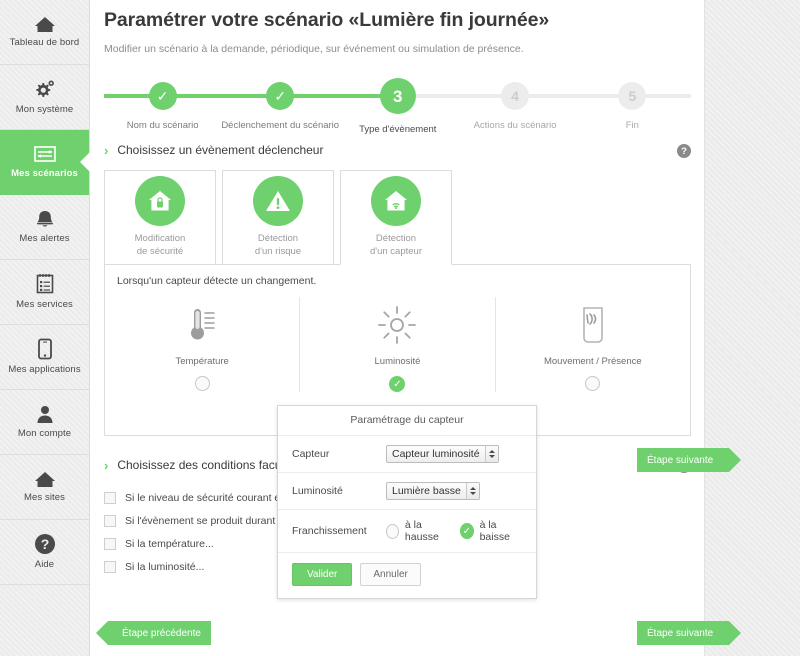 This screenshot has height=656, width=800. I want to click on modal-row-luminosite: Luminosité Lumière basse, so click(407, 490).